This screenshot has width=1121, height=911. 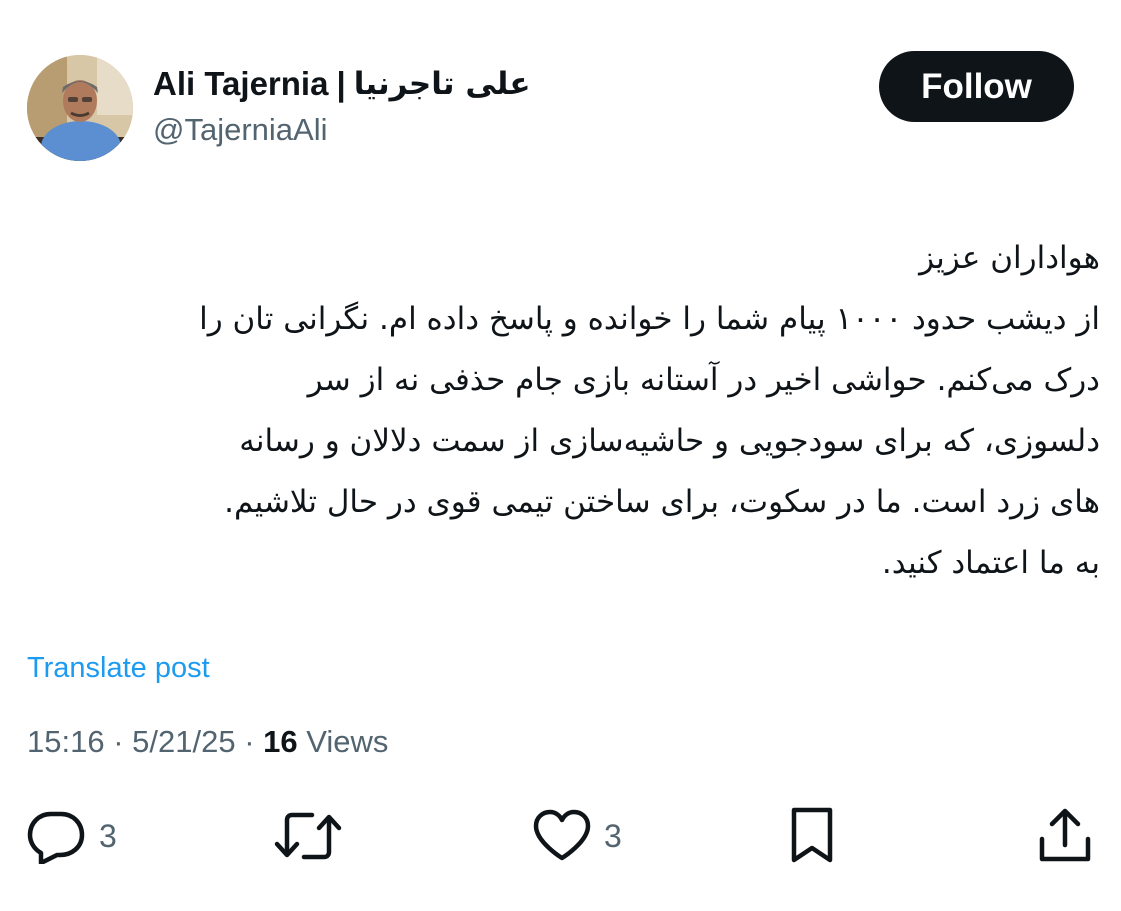 What do you see at coordinates (280, 741) in the screenshot?
I see `views-count: 16` at bounding box center [280, 741].